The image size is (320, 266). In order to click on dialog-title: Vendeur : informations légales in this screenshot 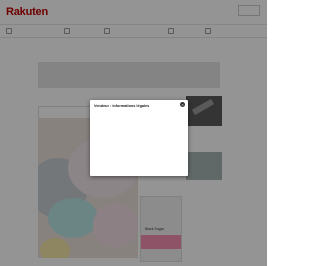, I will do `click(122, 106)`.